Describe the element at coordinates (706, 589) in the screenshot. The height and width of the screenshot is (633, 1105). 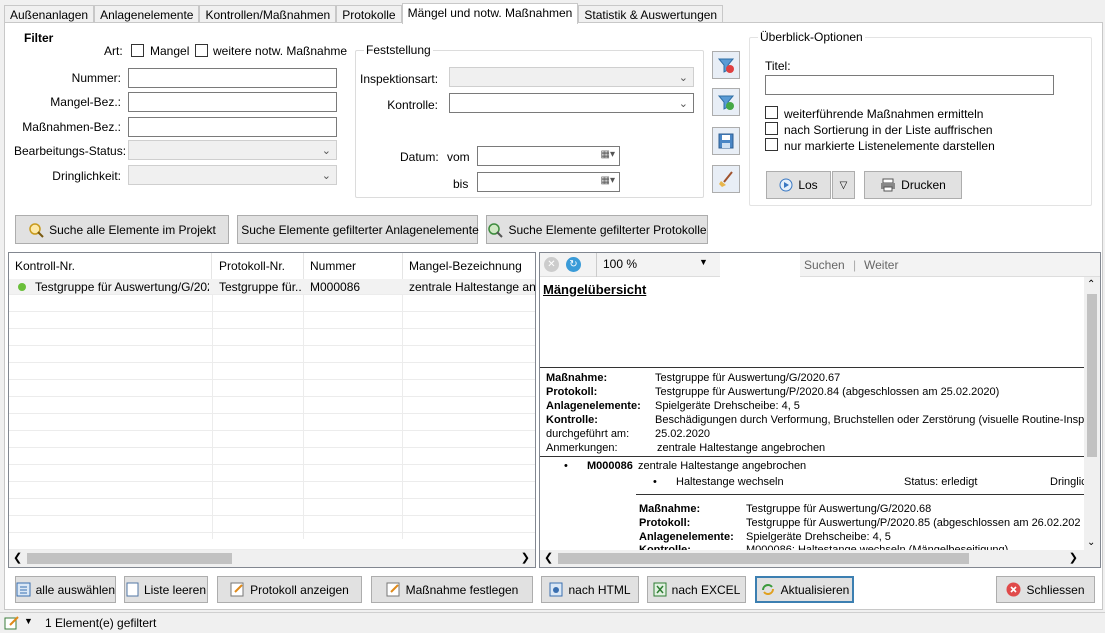
I see `export-excel-label: nach EXCEL` at that location.